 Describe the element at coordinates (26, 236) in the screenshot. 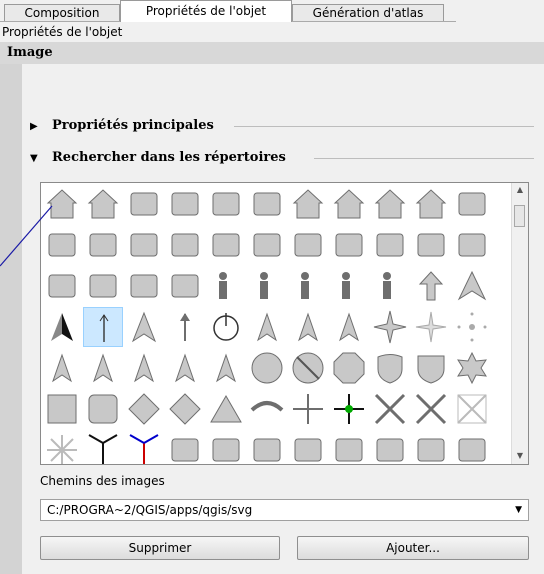

I see `annotation-leader-line` at that location.